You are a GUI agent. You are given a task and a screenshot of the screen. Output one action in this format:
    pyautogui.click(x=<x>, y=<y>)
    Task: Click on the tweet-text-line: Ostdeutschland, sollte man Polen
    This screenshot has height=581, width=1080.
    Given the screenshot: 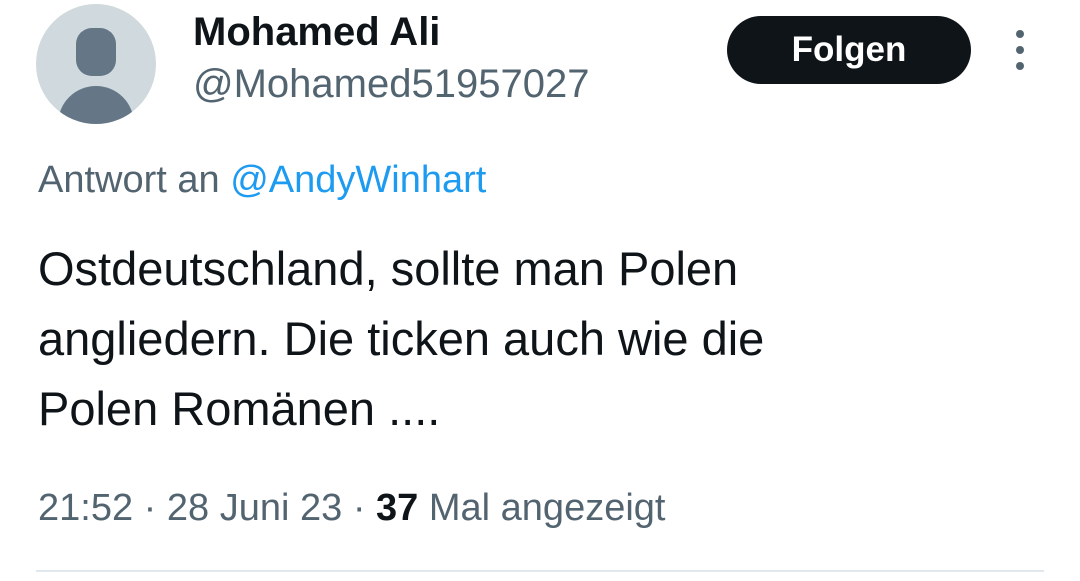 What is the action you would take?
    pyautogui.click(x=388, y=268)
    